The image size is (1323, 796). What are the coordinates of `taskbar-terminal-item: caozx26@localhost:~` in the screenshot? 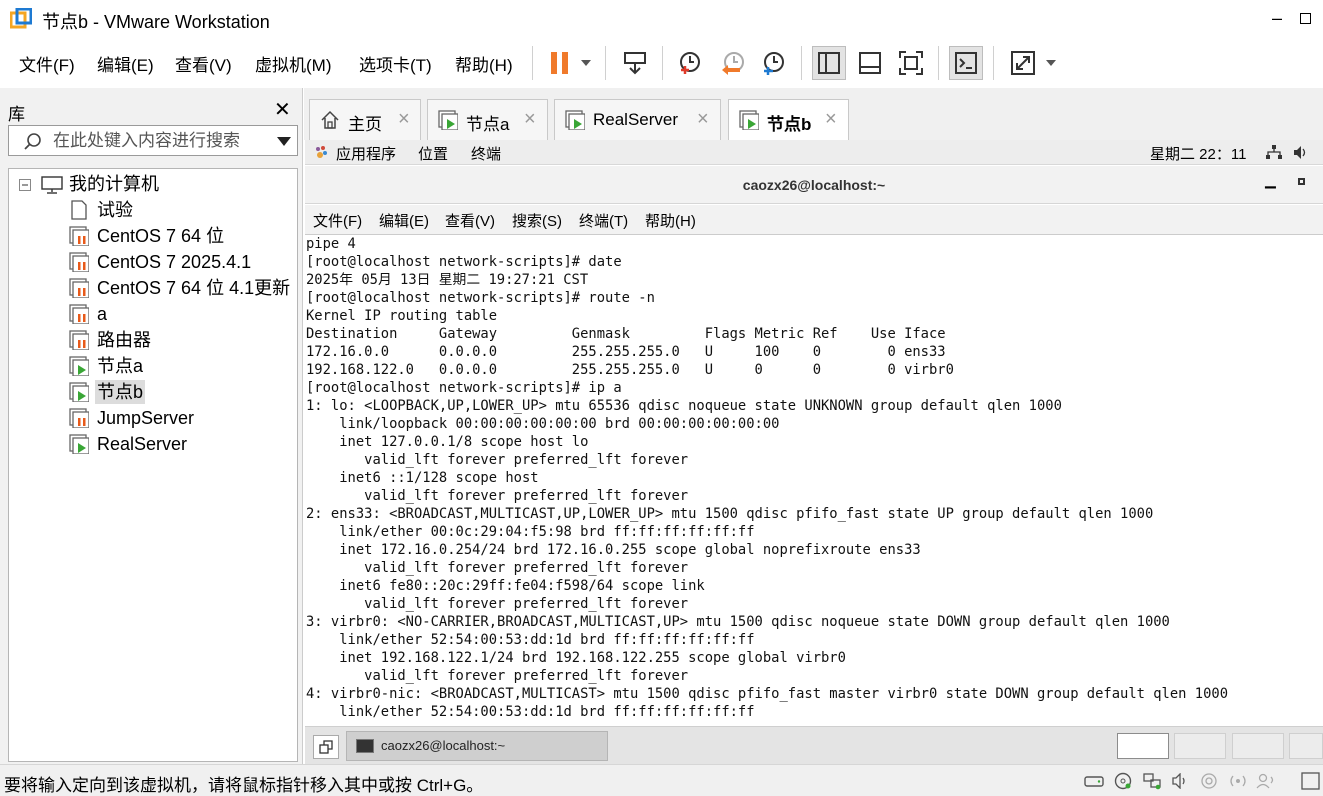 It's located at (477, 746).